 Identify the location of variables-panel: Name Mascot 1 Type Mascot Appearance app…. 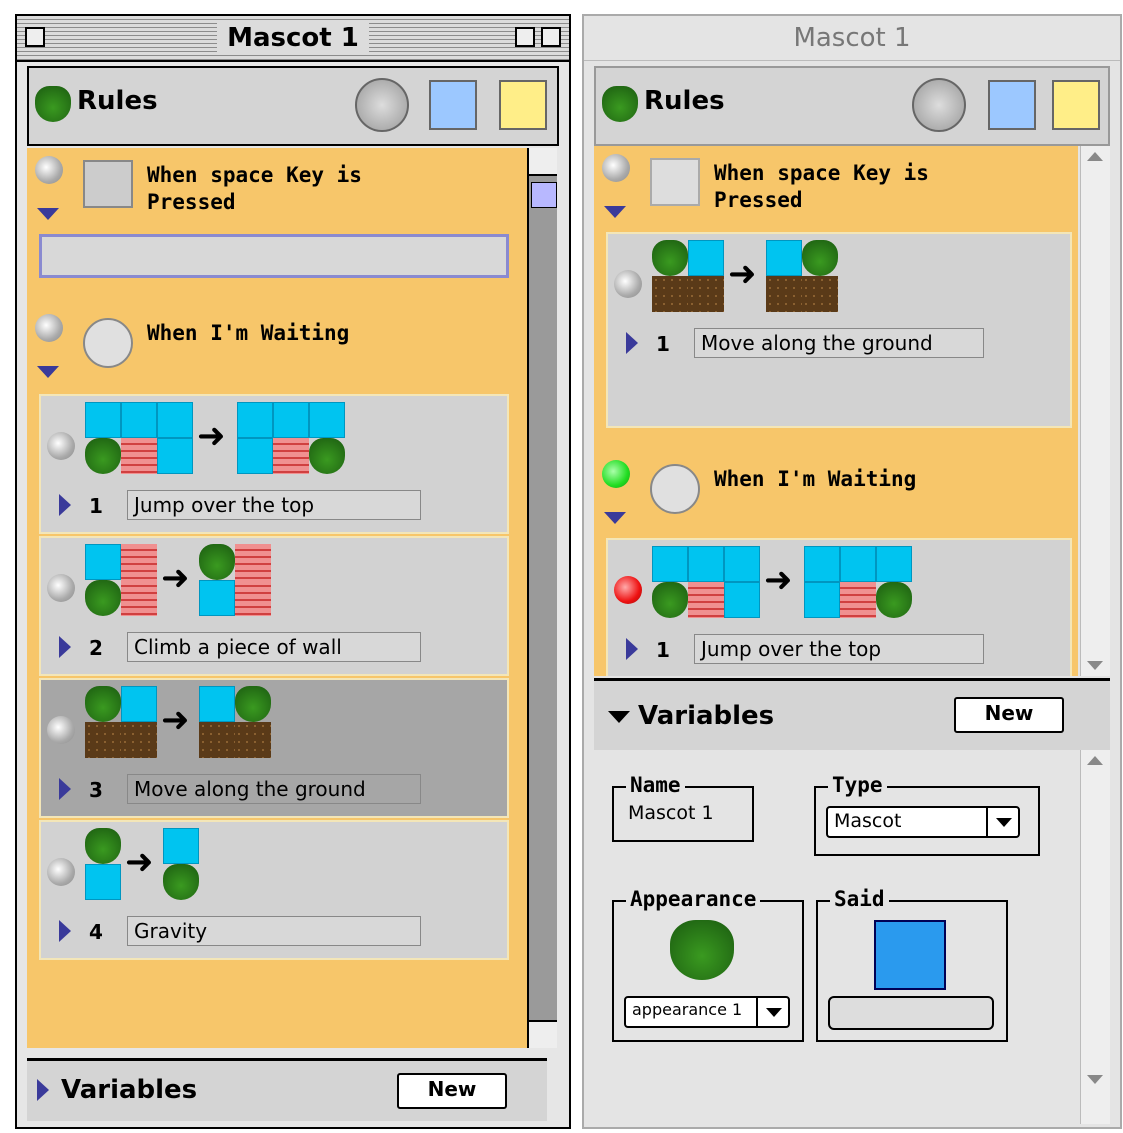
(837, 937).